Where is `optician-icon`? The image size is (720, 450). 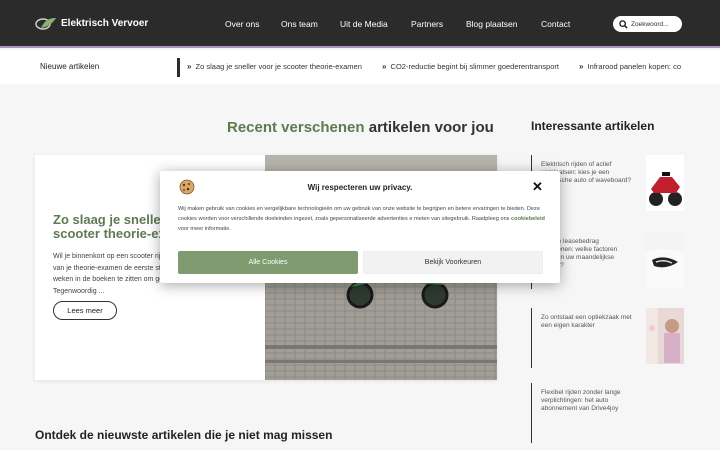 optician-icon is located at coordinates (665, 336).